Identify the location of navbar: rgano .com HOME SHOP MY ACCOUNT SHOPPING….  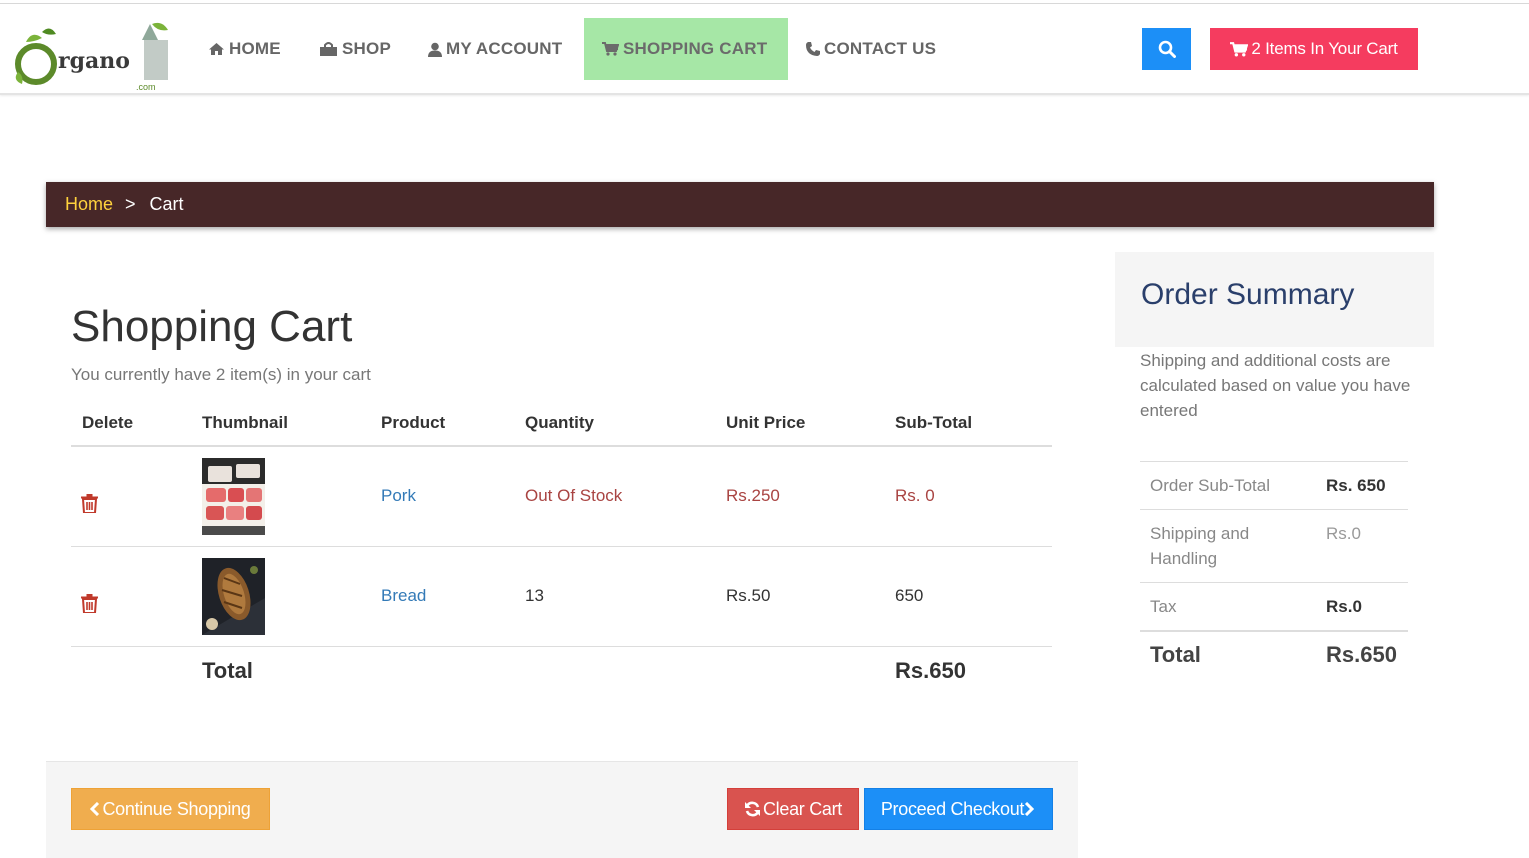
(764, 49).